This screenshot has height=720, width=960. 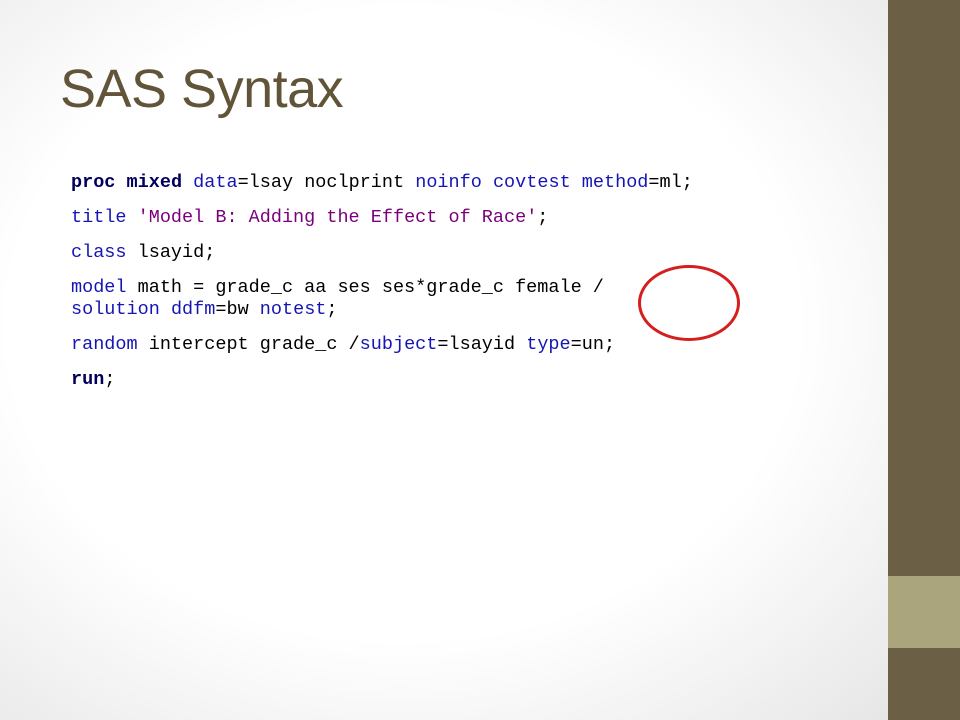 What do you see at coordinates (93, 182) in the screenshot?
I see `proc-keyword: proc` at bounding box center [93, 182].